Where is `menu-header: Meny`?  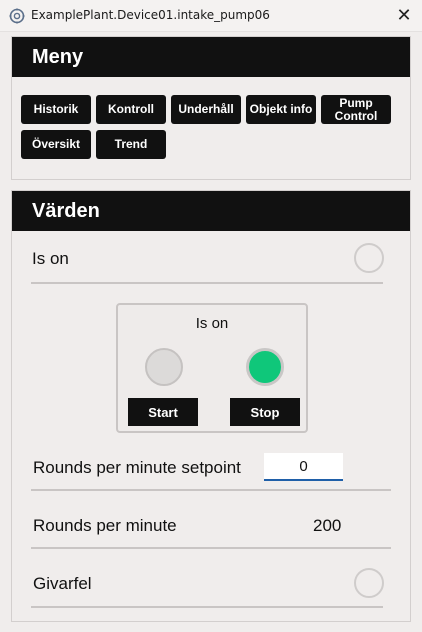 menu-header: Meny is located at coordinates (211, 57).